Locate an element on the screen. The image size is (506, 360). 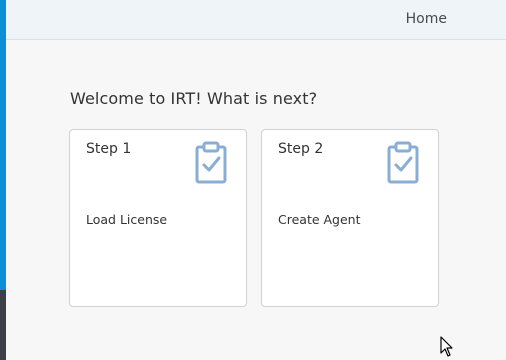
card-title: Step 2 is located at coordinates (301, 149).